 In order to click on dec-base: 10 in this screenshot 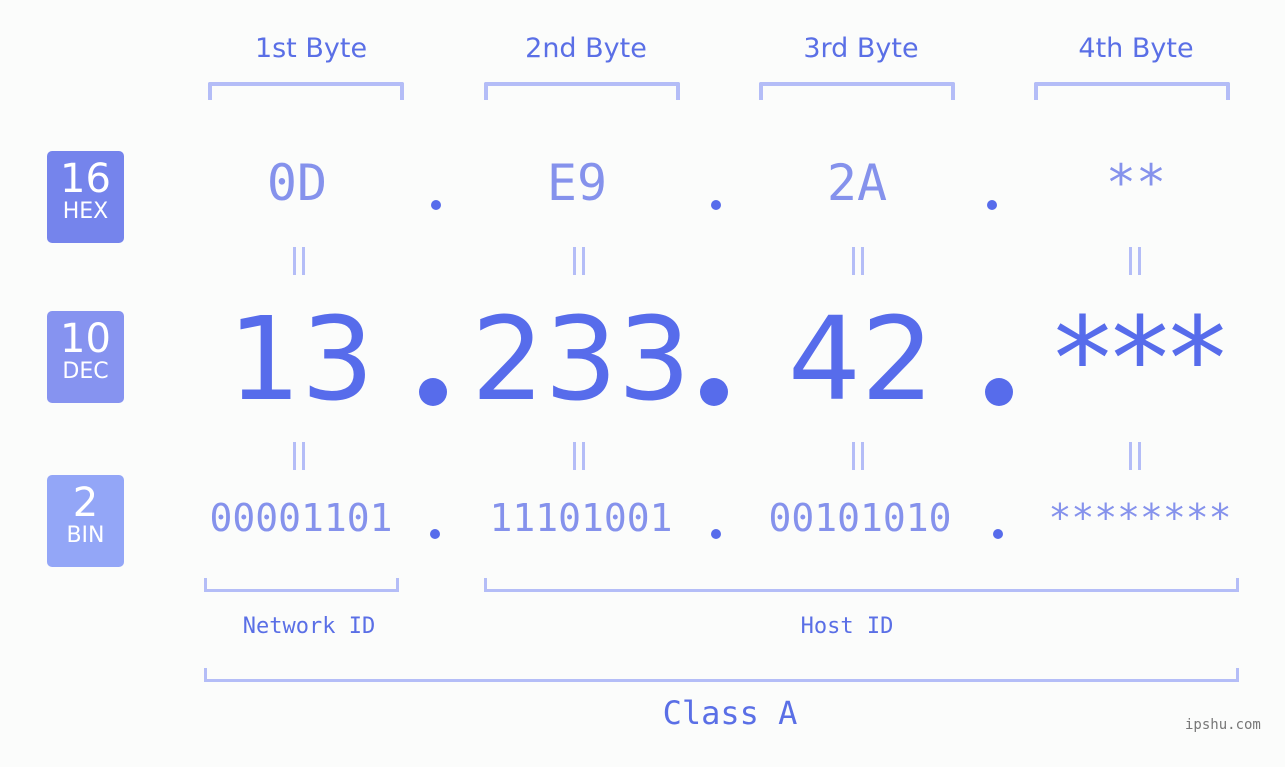, I will do `click(85, 339)`.